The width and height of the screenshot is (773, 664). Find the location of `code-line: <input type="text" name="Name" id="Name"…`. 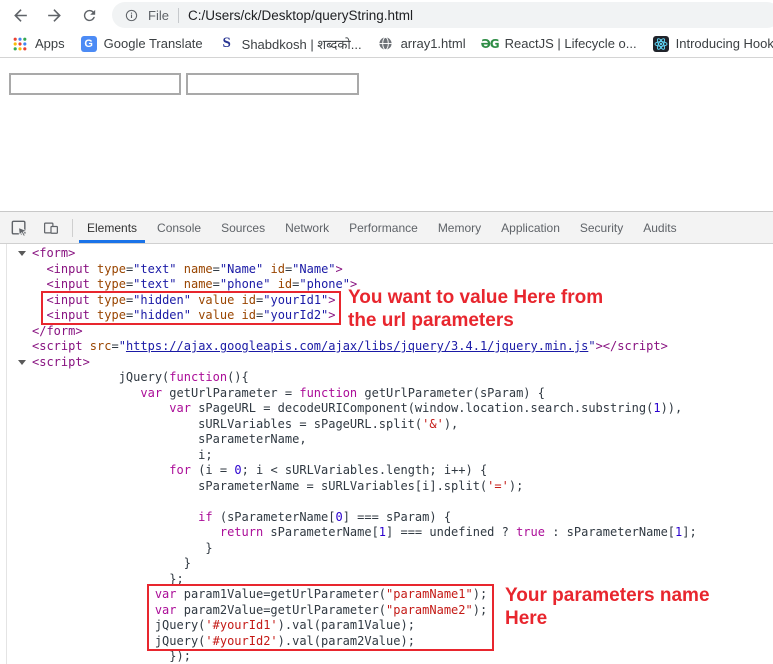

code-line: <input type="text" name="Name" id="Name"… is located at coordinates (386, 270).